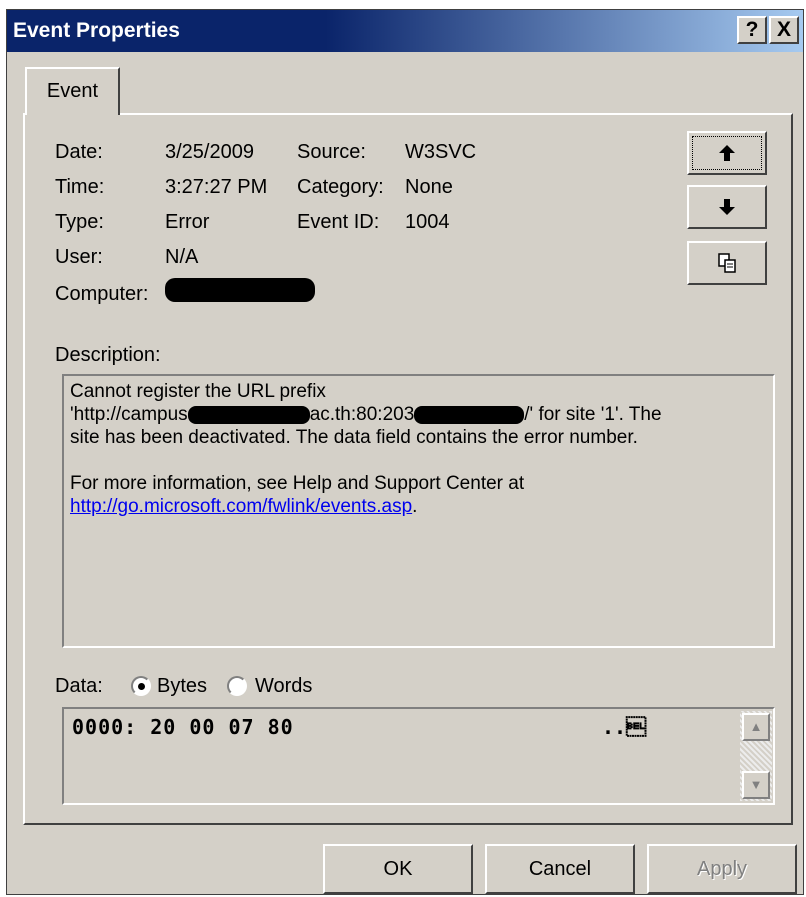 The height and width of the screenshot is (897, 806). What do you see at coordinates (624, 727) in the screenshot?
I see `data-ascii-line: ..` at bounding box center [624, 727].